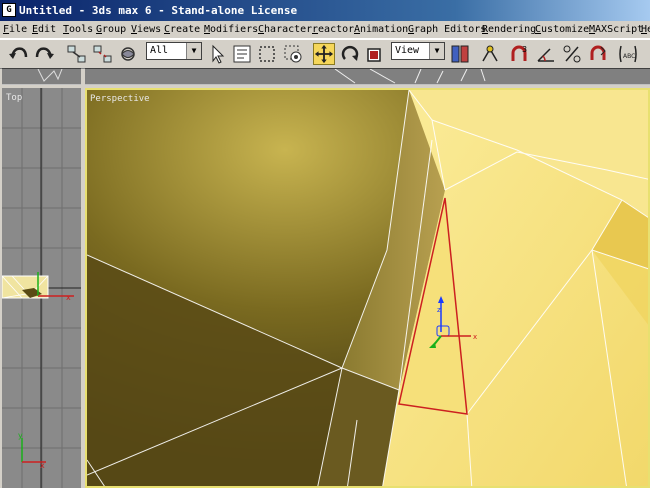  Describe the element at coordinates (182, 29) in the screenshot. I see `menu-create: Create` at that location.